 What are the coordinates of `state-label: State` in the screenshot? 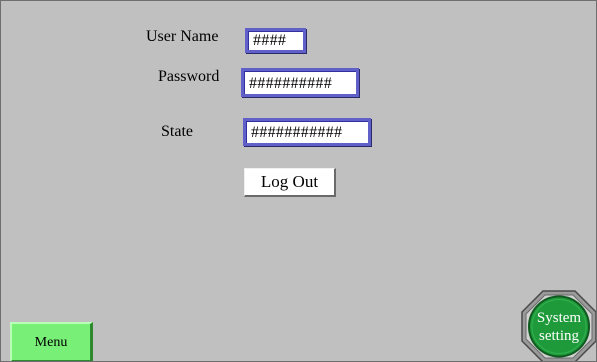 It's located at (177, 131).